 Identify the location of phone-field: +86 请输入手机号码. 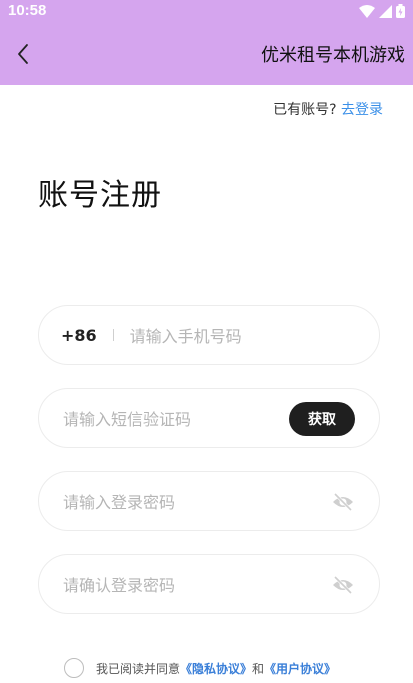
(209, 335).